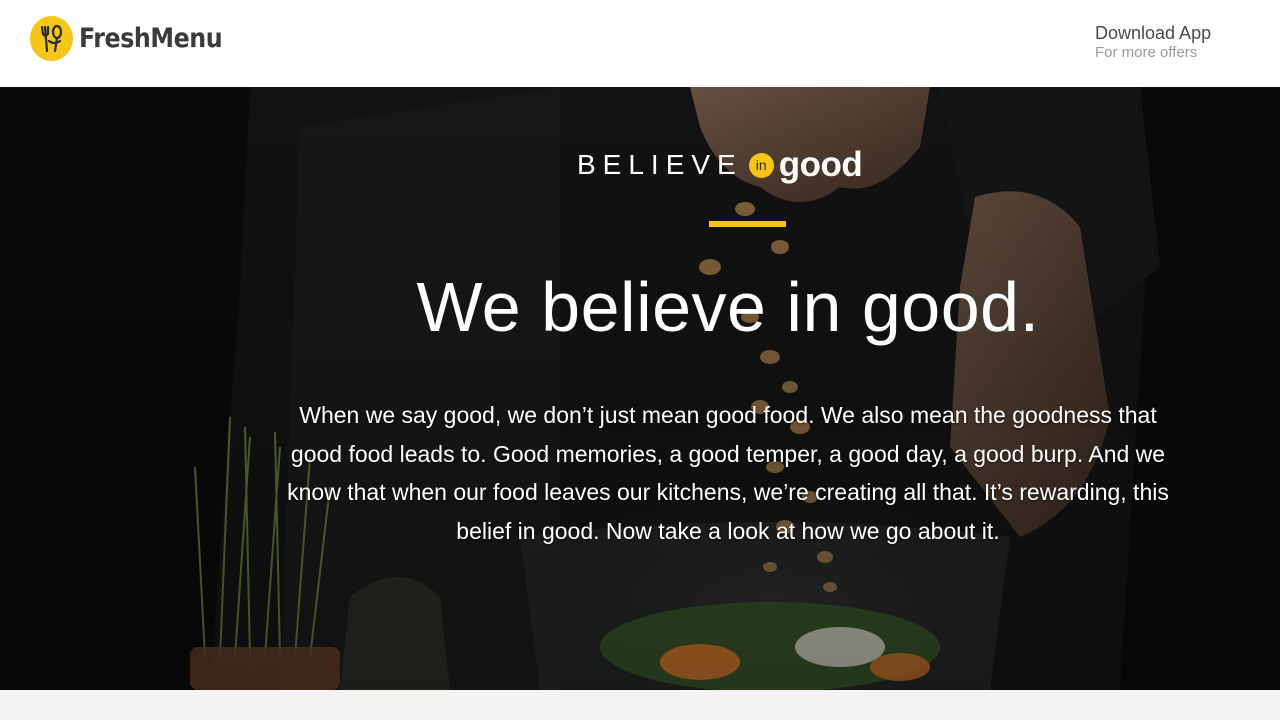 Image resolution: width=1280 pixels, height=720 pixels. Describe the element at coordinates (1153, 33) in the screenshot. I see `download-app-title: Download App` at that location.